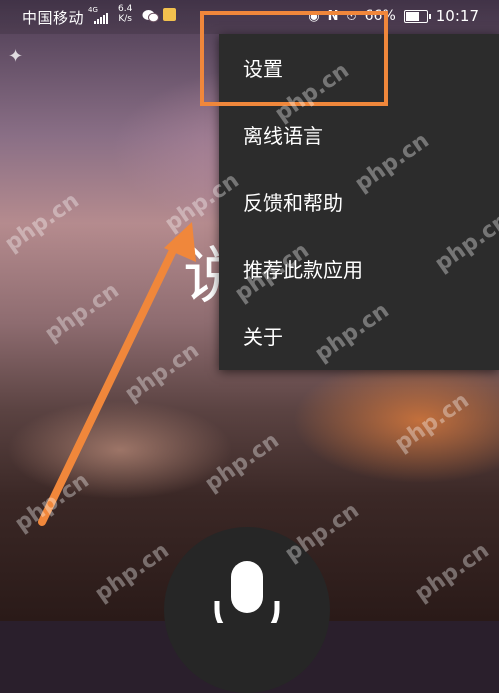 The width and height of the screenshot is (499, 693). Describe the element at coordinates (359, 67) in the screenshot. I see `menu-item-settings: 设置` at that location.